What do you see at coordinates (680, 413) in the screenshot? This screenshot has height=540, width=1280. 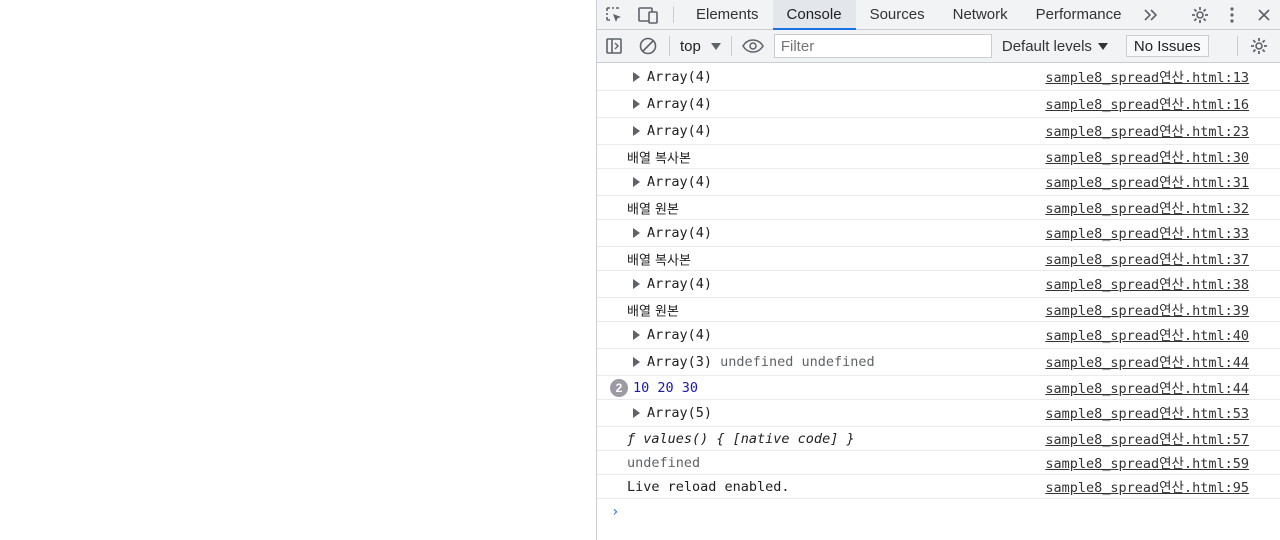 I see `message-text: Array(5)` at bounding box center [680, 413].